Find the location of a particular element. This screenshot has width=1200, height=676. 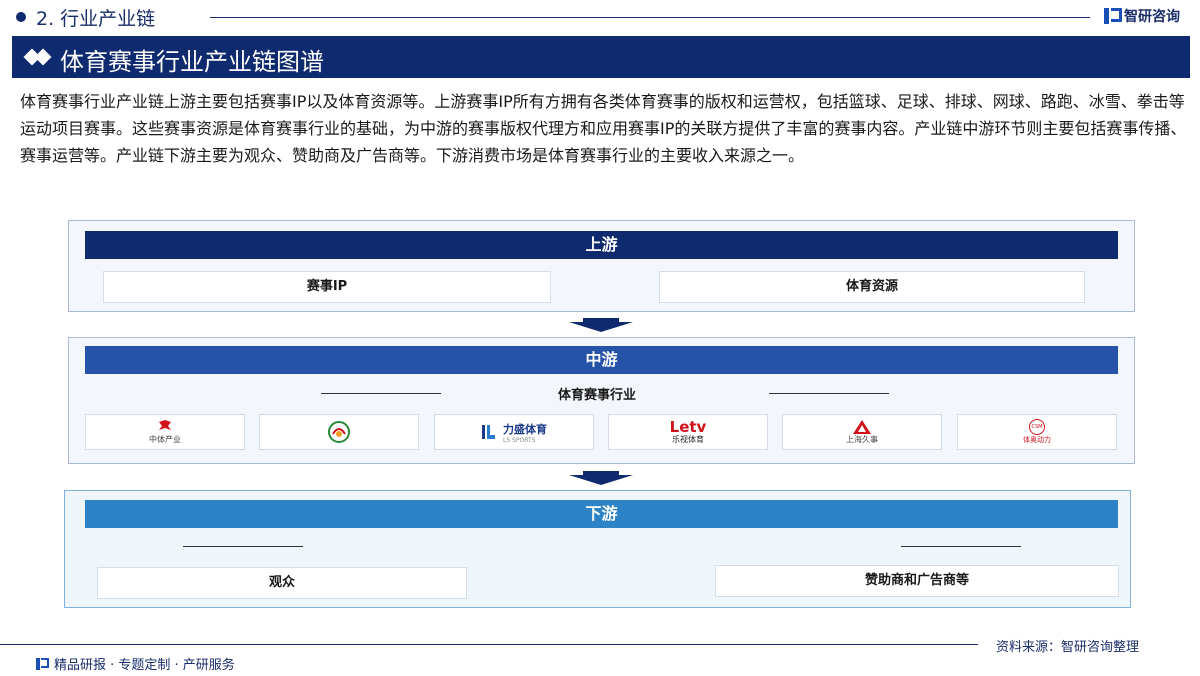

title-banner: 体育赛事行业产业链图谱 is located at coordinates (601, 57).